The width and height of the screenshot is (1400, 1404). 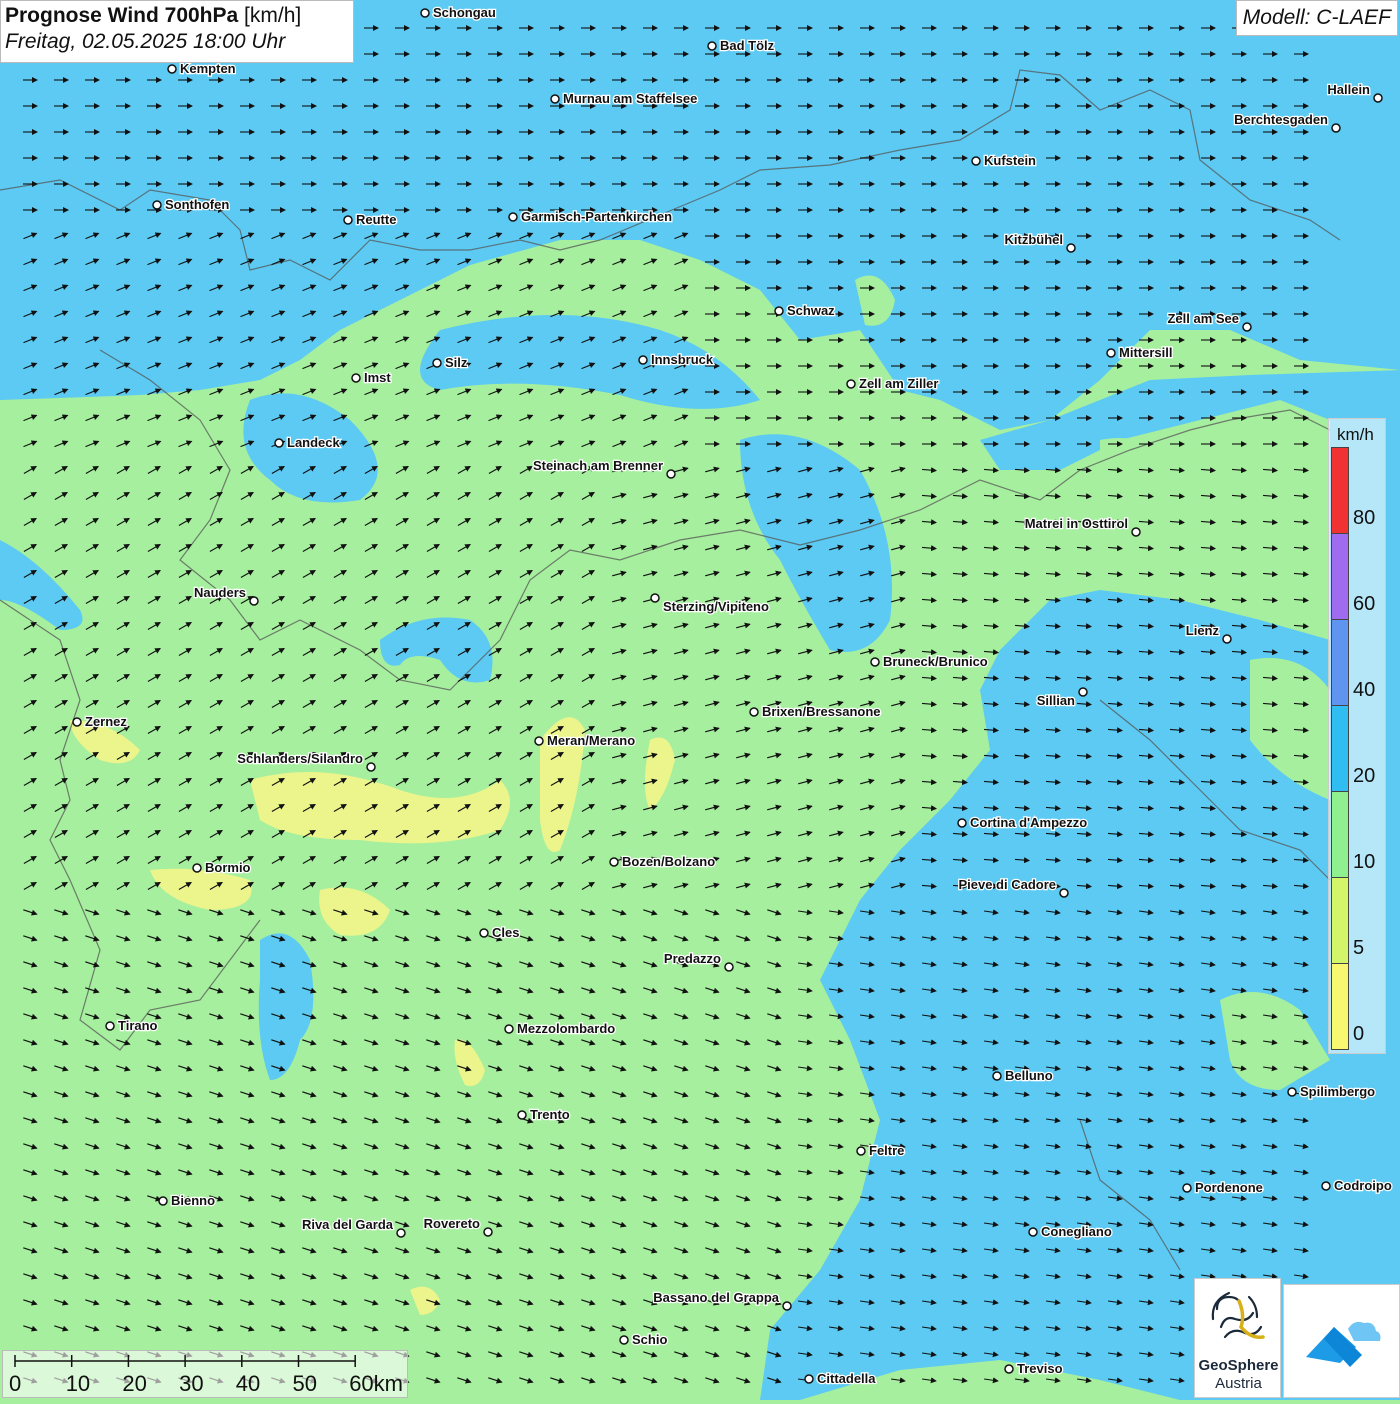 I want to click on legend-tick-label: 60, so click(x=1364, y=604).